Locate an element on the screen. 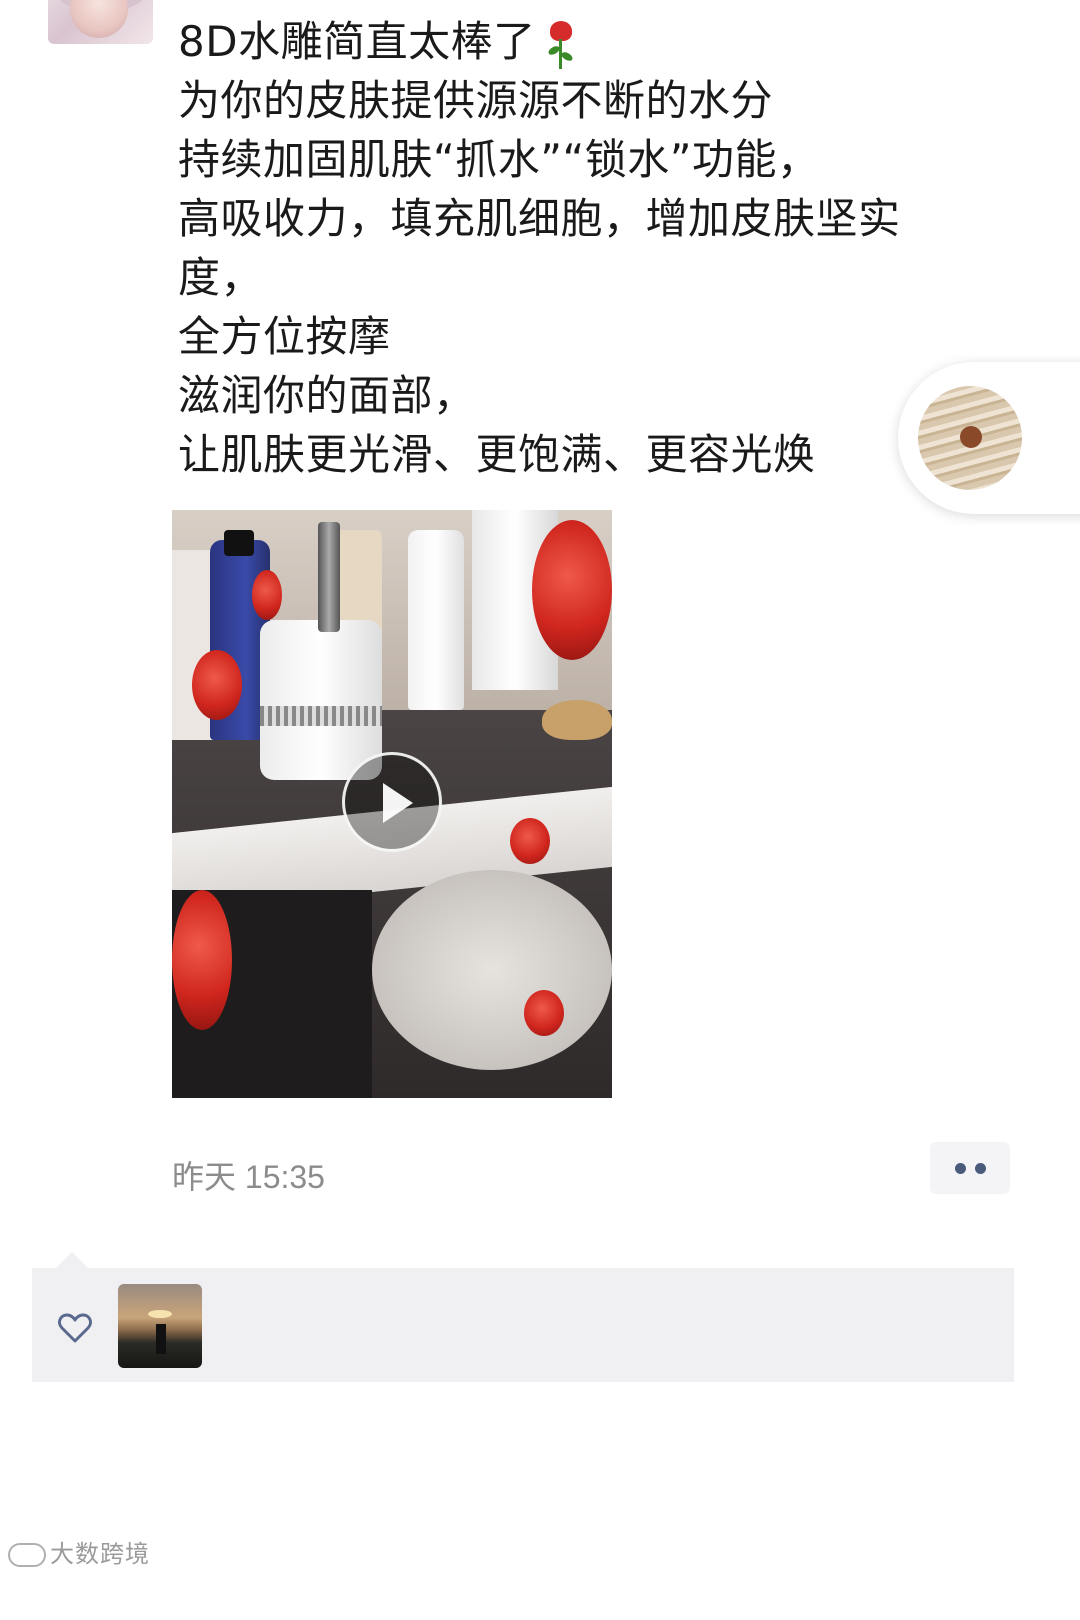 The image size is (1080, 1620). watermark: 大数跨境 is located at coordinates (79, 1551).